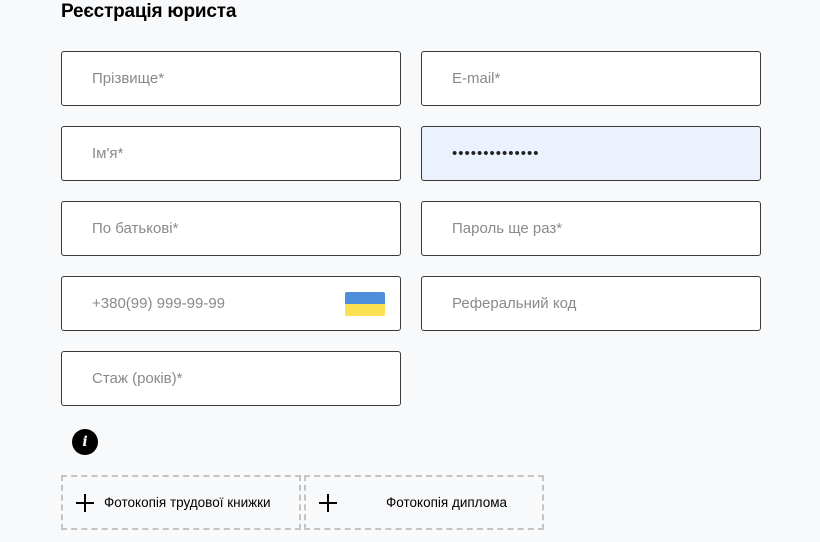 The image size is (820, 542). I want to click on password-input, so click(591, 153).